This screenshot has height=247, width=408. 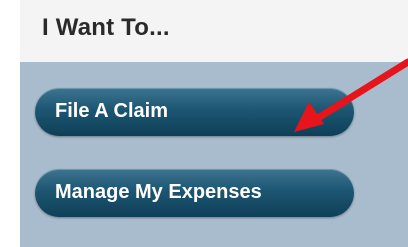 I want to click on file-a-claim-label: File A Claim, so click(x=111, y=111).